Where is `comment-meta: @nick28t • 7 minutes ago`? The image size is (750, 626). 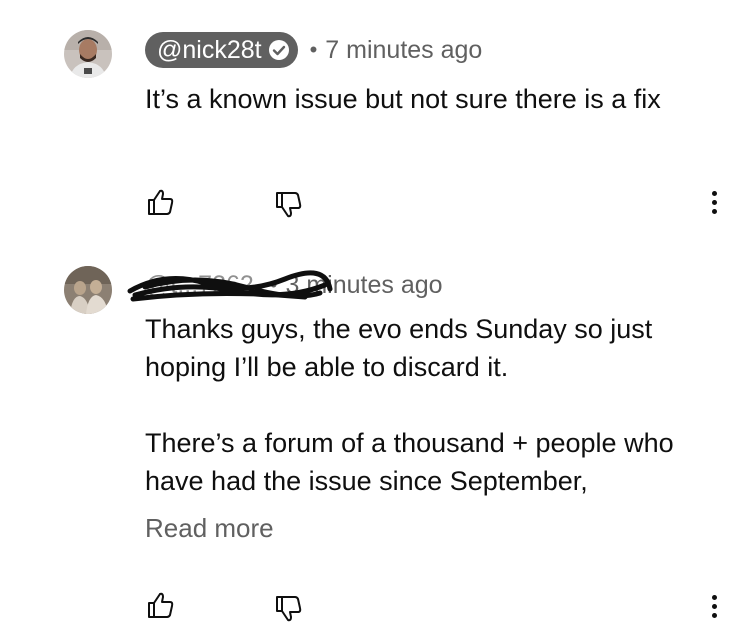
comment-meta: @nick28t • 7 minutes ago is located at coordinates (313, 50).